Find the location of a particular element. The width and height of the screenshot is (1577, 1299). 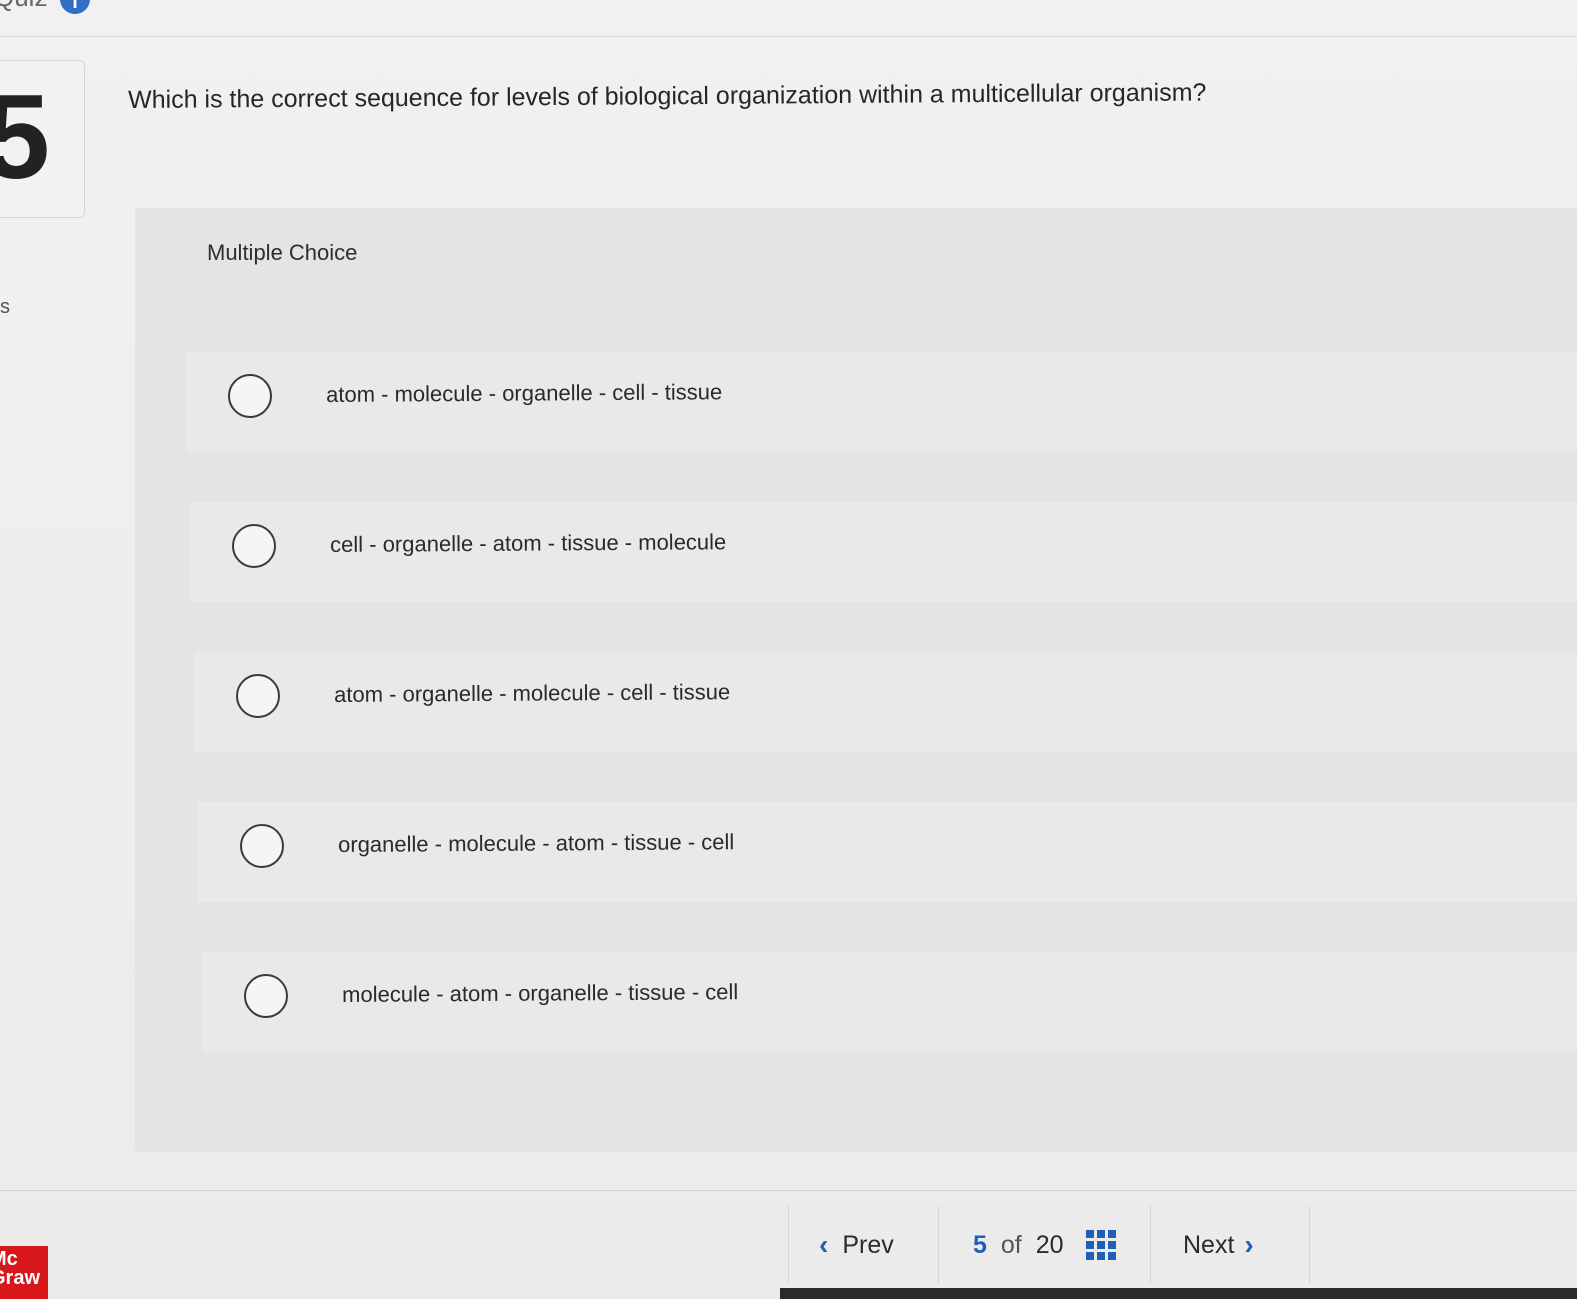

prev-button: ‹ Prev is located at coordinates (863, 1245).